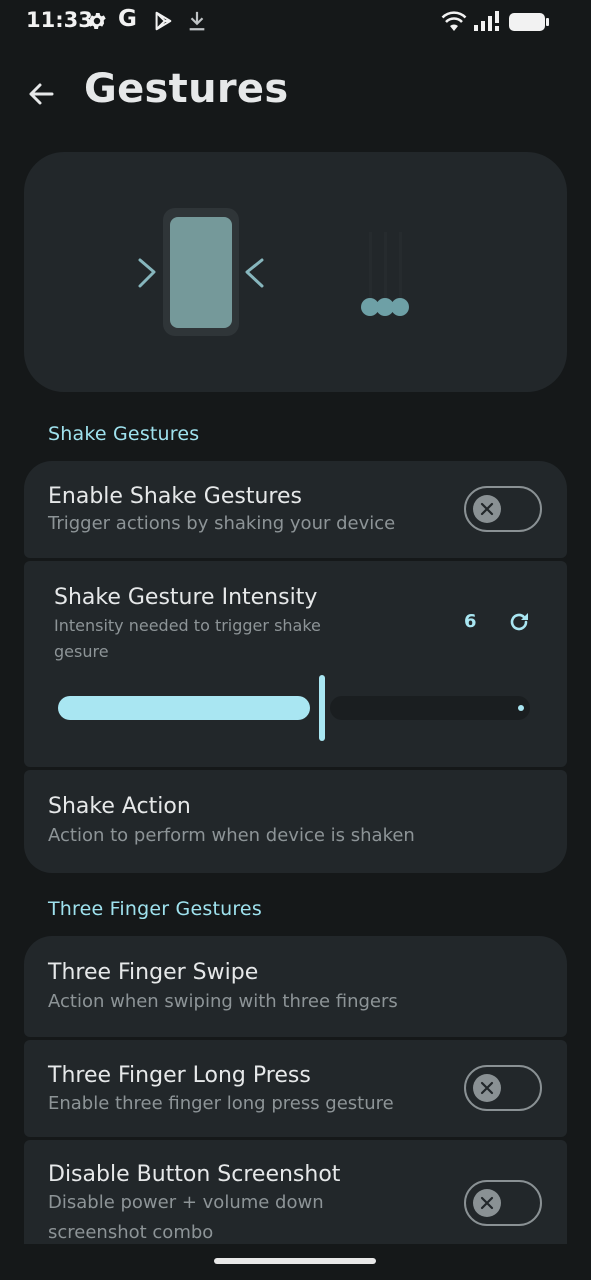  I want to click on subtitle-line-1: Intensity needed to trigger shake, so click(187, 625).